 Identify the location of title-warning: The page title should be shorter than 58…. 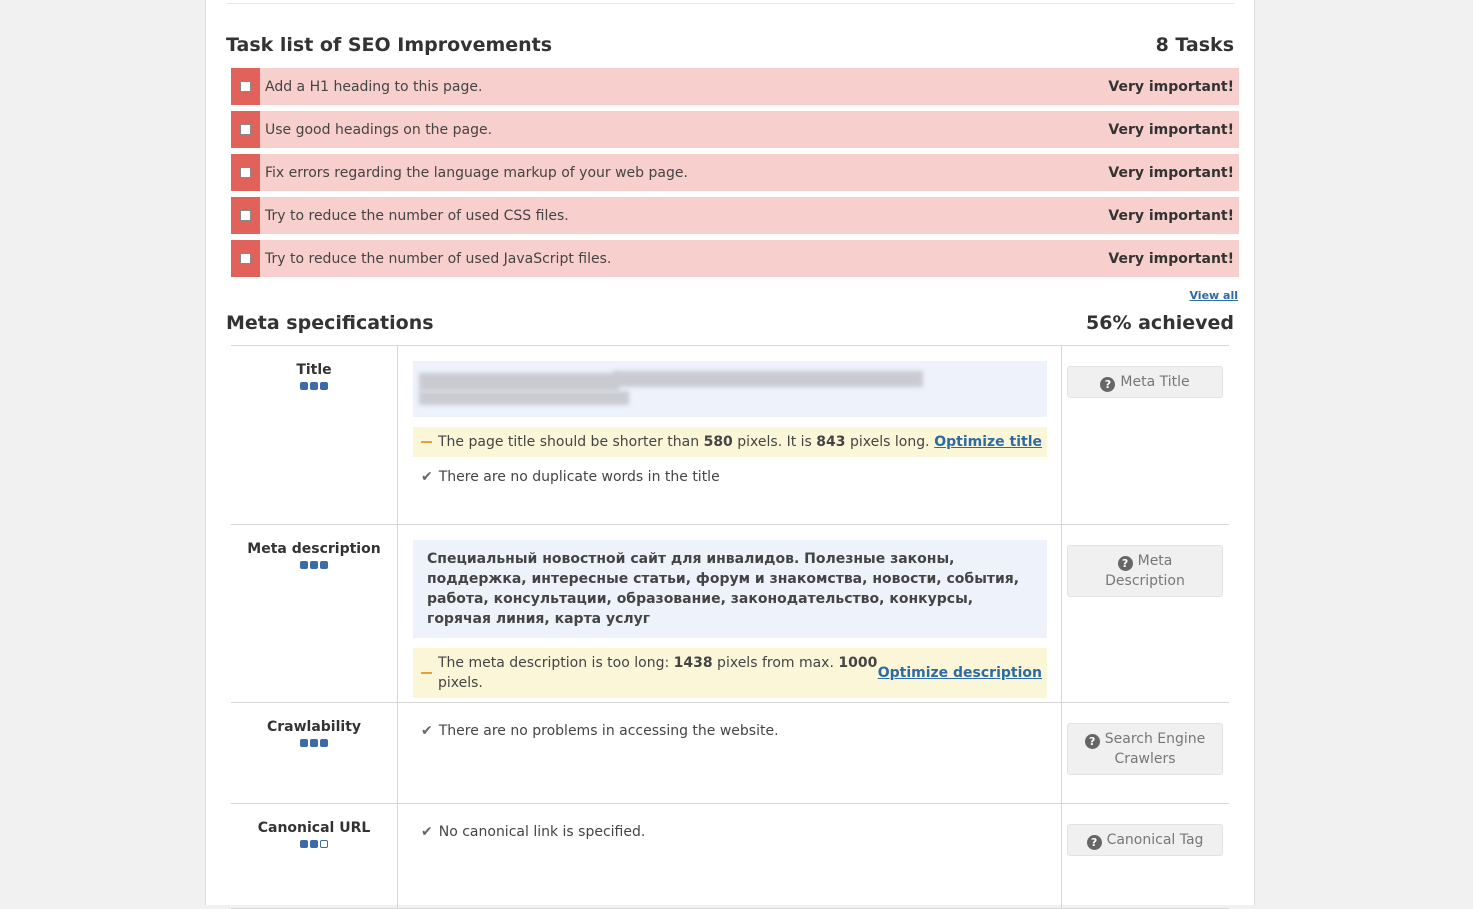
(730, 442).